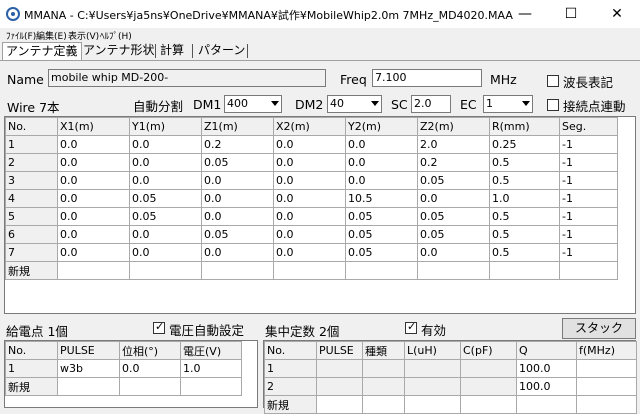 This screenshot has height=414, width=640. I want to click on col-no: No., so click(31, 126).